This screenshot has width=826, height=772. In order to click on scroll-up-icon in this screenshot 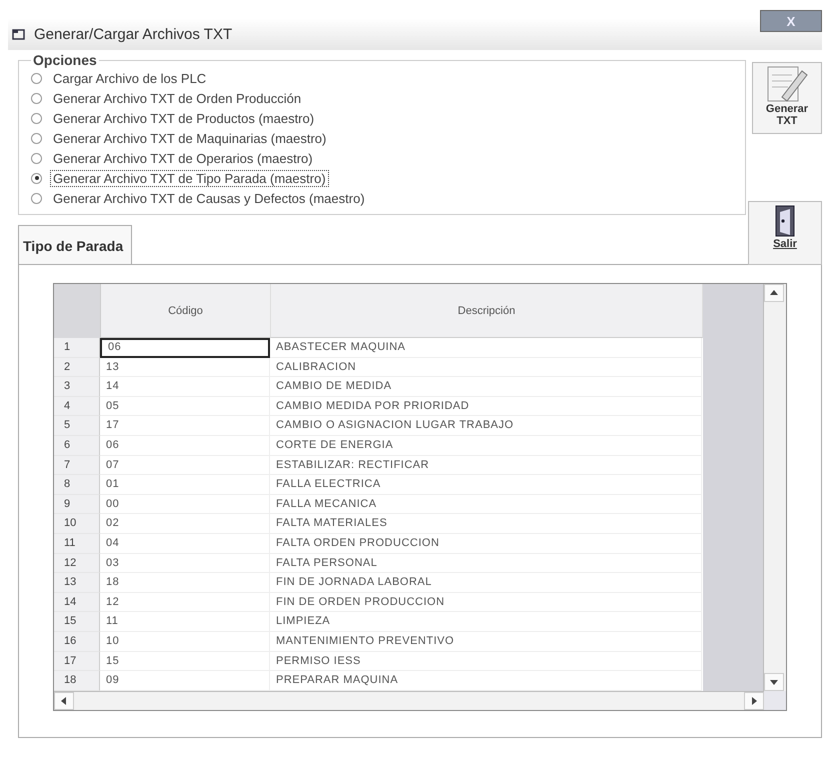, I will do `click(774, 293)`.